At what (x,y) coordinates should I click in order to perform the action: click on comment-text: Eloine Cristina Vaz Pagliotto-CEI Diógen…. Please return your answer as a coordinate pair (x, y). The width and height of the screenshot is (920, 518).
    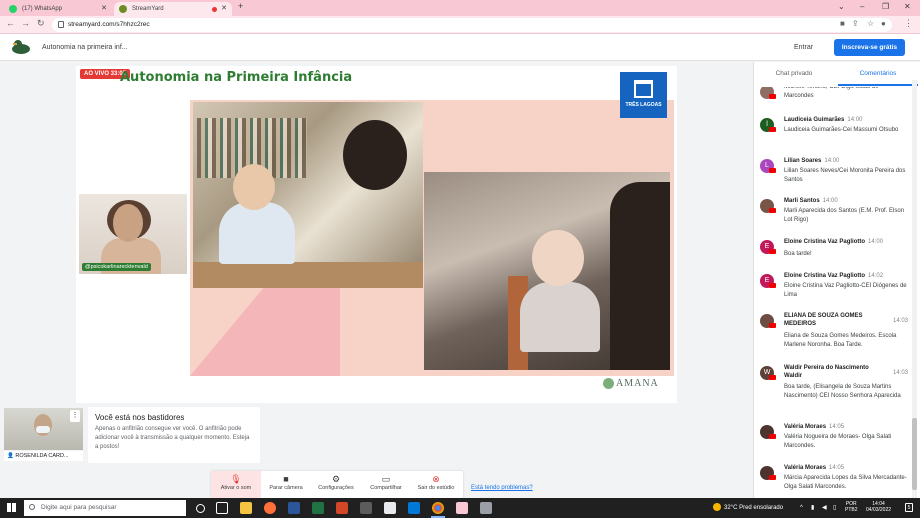
    Looking at the image, I should click on (845, 290).